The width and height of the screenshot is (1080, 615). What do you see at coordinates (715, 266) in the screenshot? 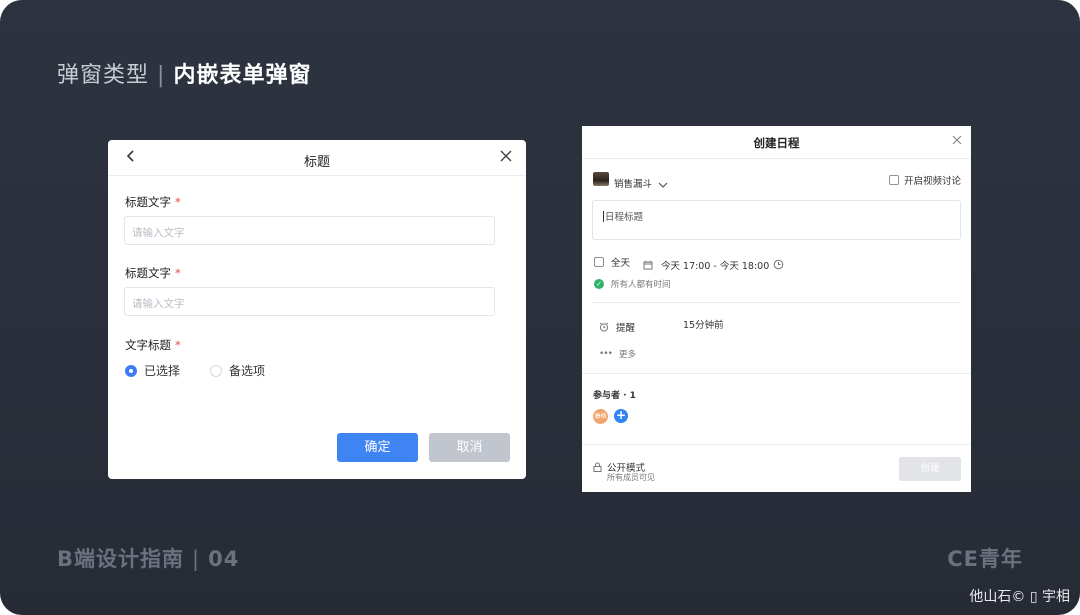
I see `time-range-text: 今天 17:00 - 今天 18:00` at bounding box center [715, 266].